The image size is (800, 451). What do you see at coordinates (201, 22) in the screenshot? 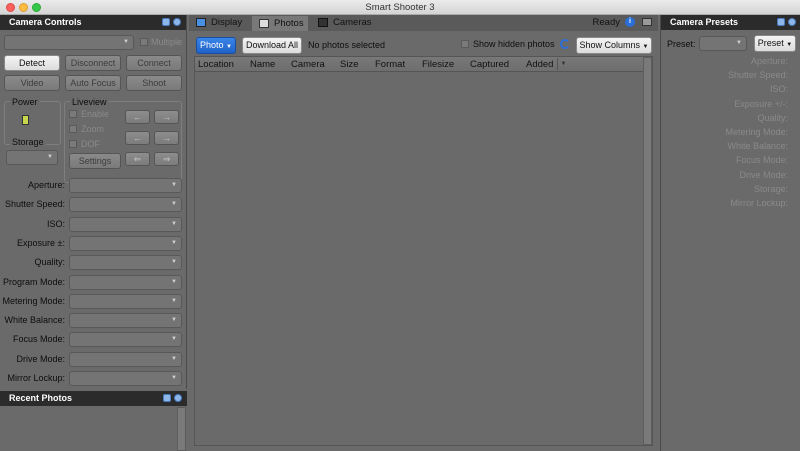
I see `monitor-icon` at bounding box center [201, 22].